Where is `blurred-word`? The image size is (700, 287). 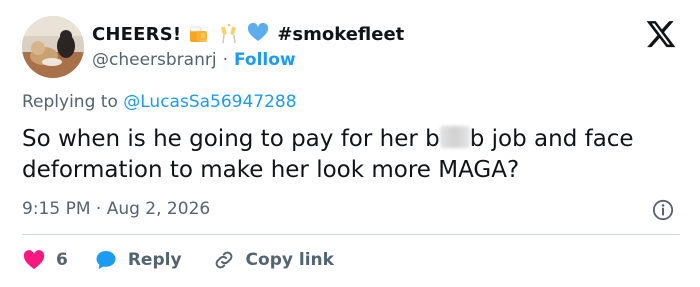 blurred-word is located at coordinates (454, 137).